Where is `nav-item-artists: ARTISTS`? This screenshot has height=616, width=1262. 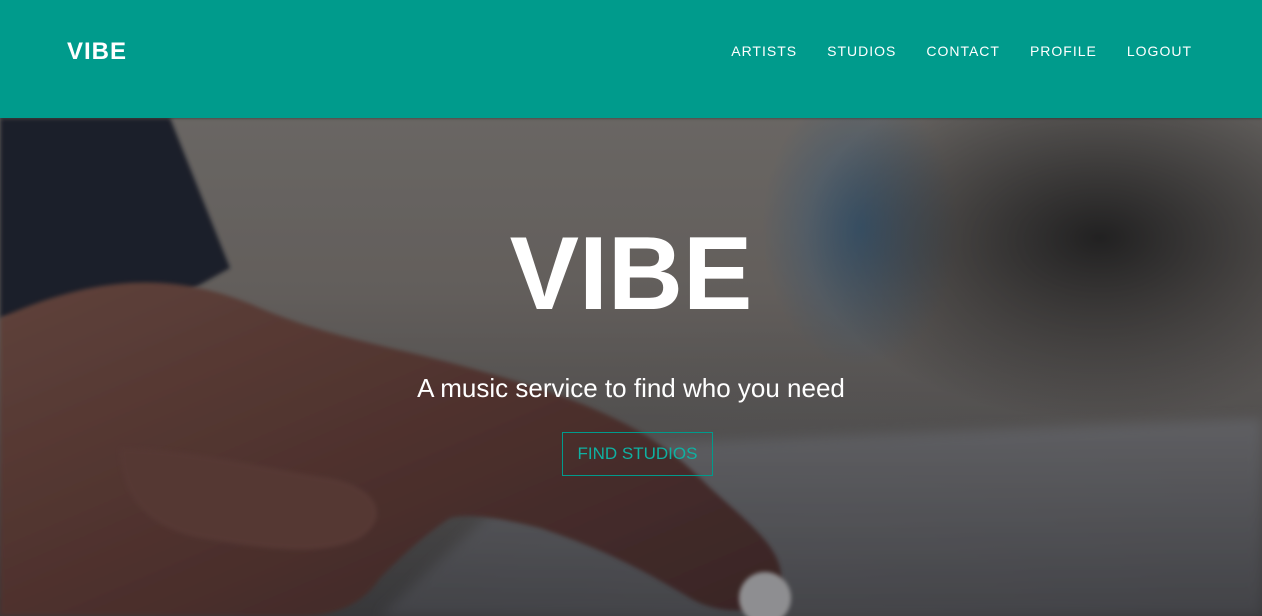
nav-item-artists: ARTISTS is located at coordinates (749, 51).